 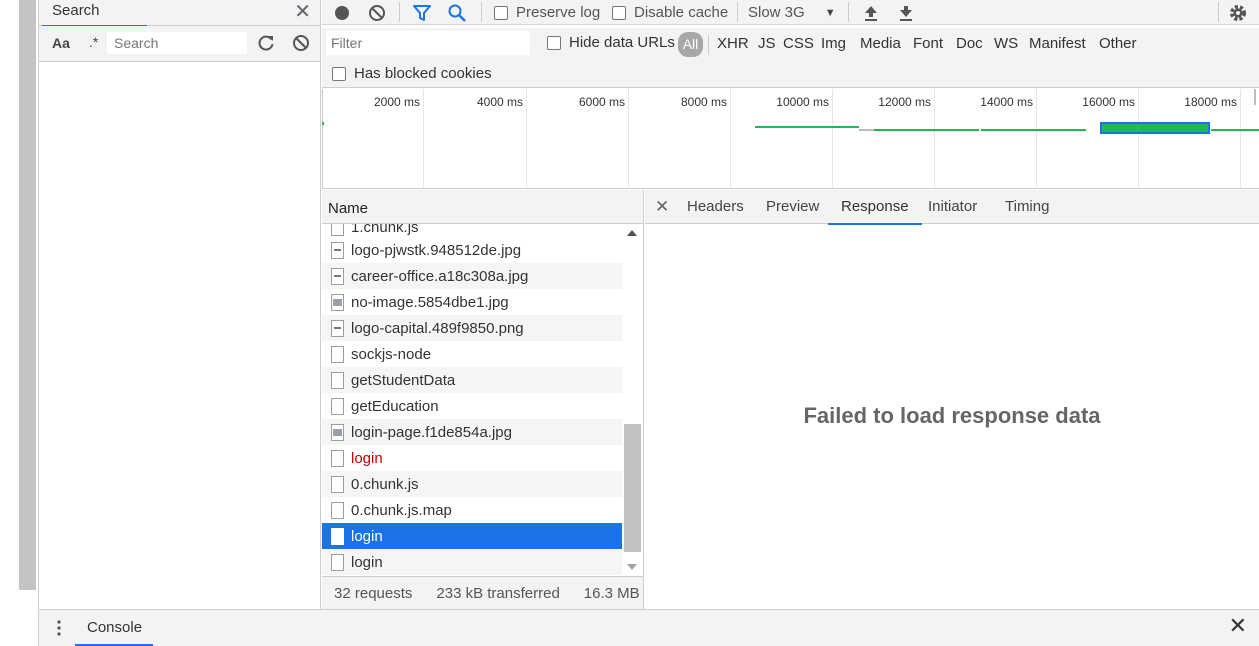 I want to click on clear-log-button, so click(x=377, y=12).